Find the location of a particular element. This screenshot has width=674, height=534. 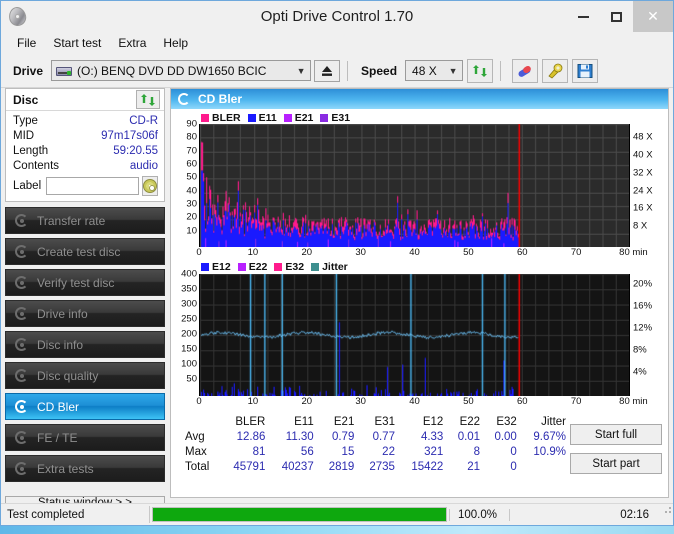

right-y-tick-label: 48 X is located at coordinates (643, 137).